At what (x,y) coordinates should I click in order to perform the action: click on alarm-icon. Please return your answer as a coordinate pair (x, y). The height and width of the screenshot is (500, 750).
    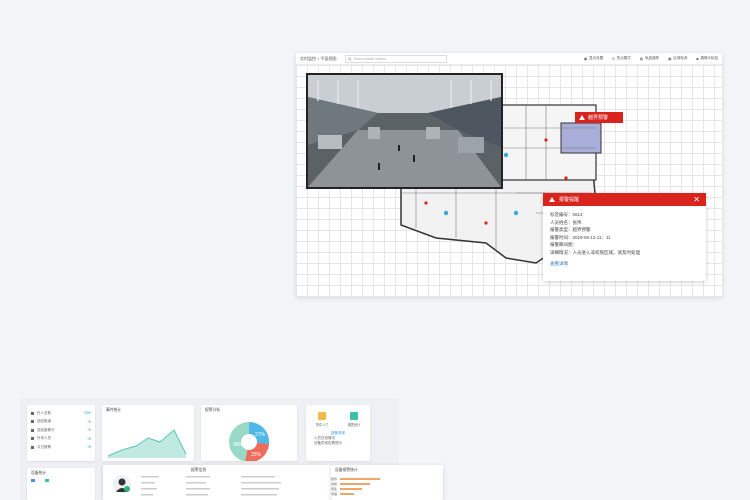
    Looking at the image, I should click on (32, 447).